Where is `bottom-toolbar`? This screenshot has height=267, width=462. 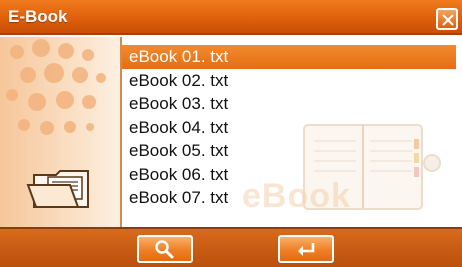 bottom-toolbar is located at coordinates (231, 247).